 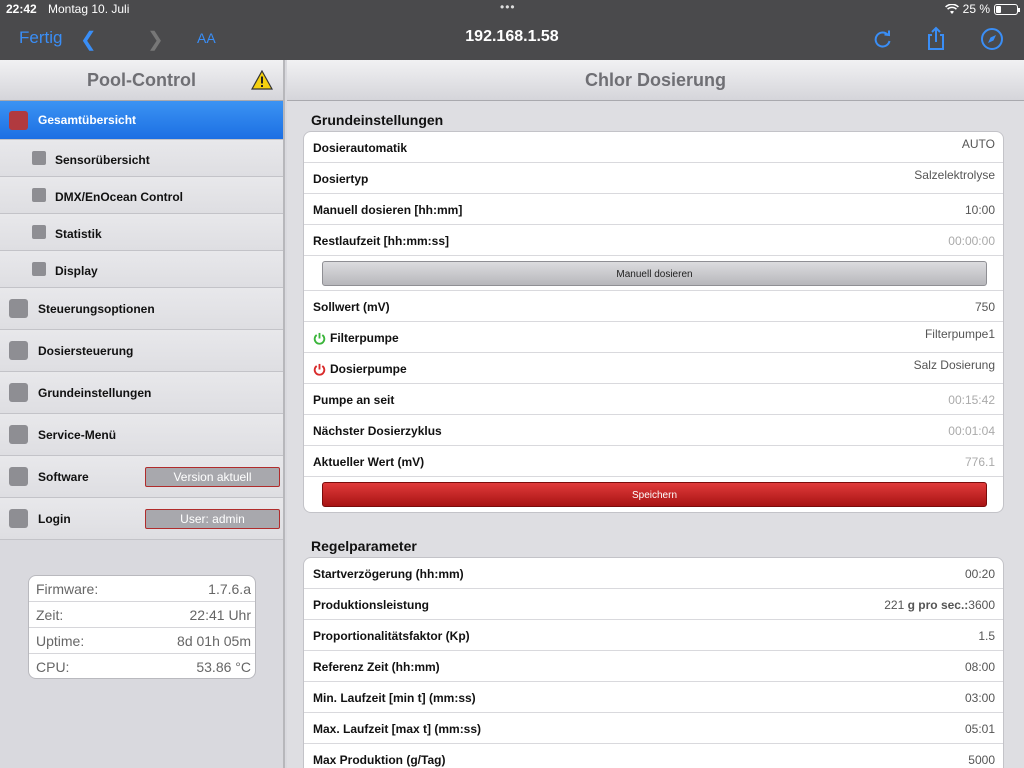 I want to click on row-max-laufzeit: Max. Laufzeit [max t] (mm:ss) 05:01, so click(x=653, y=728).